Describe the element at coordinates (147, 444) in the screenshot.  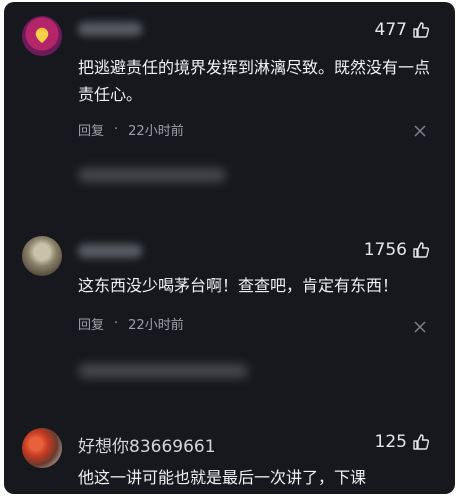
I see `username: 好想你83669661` at that location.